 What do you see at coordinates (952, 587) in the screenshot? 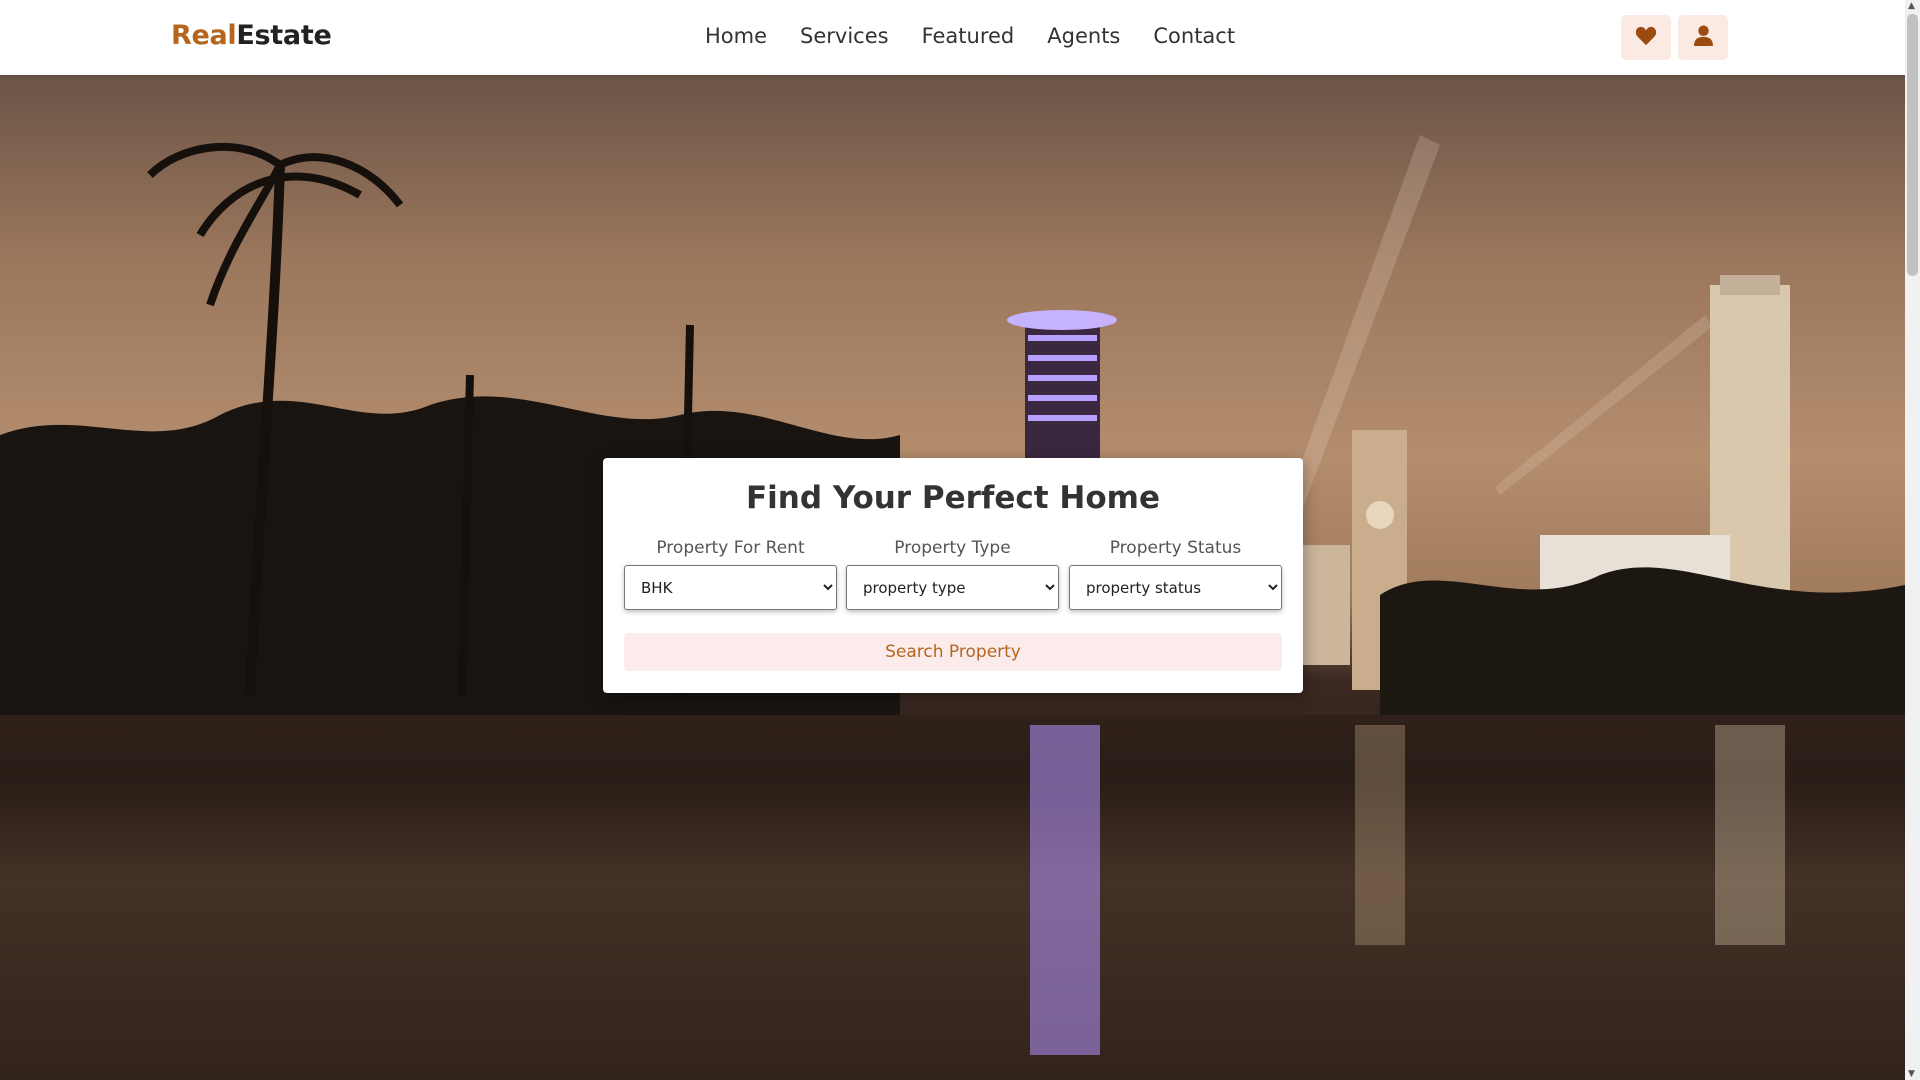
I see `property-type-select: property type` at bounding box center [952, 587].